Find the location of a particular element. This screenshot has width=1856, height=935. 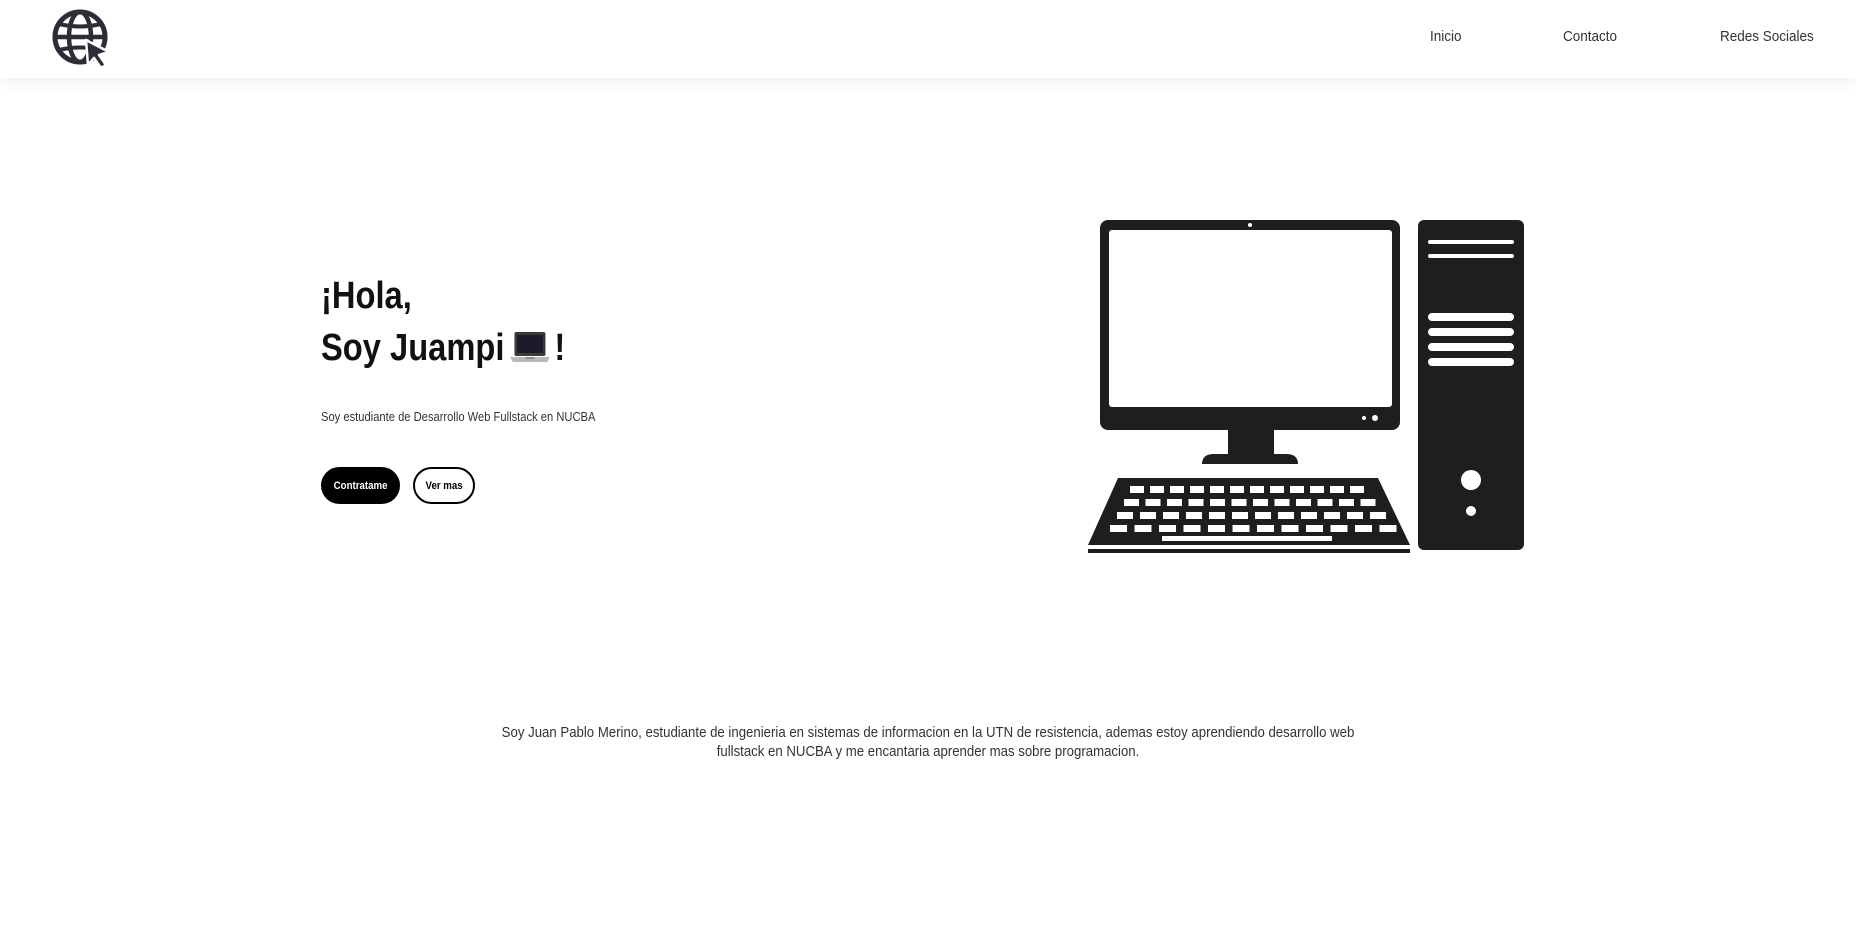

nav-link-inicio: Inicio is located at coordinates (1446, 36).